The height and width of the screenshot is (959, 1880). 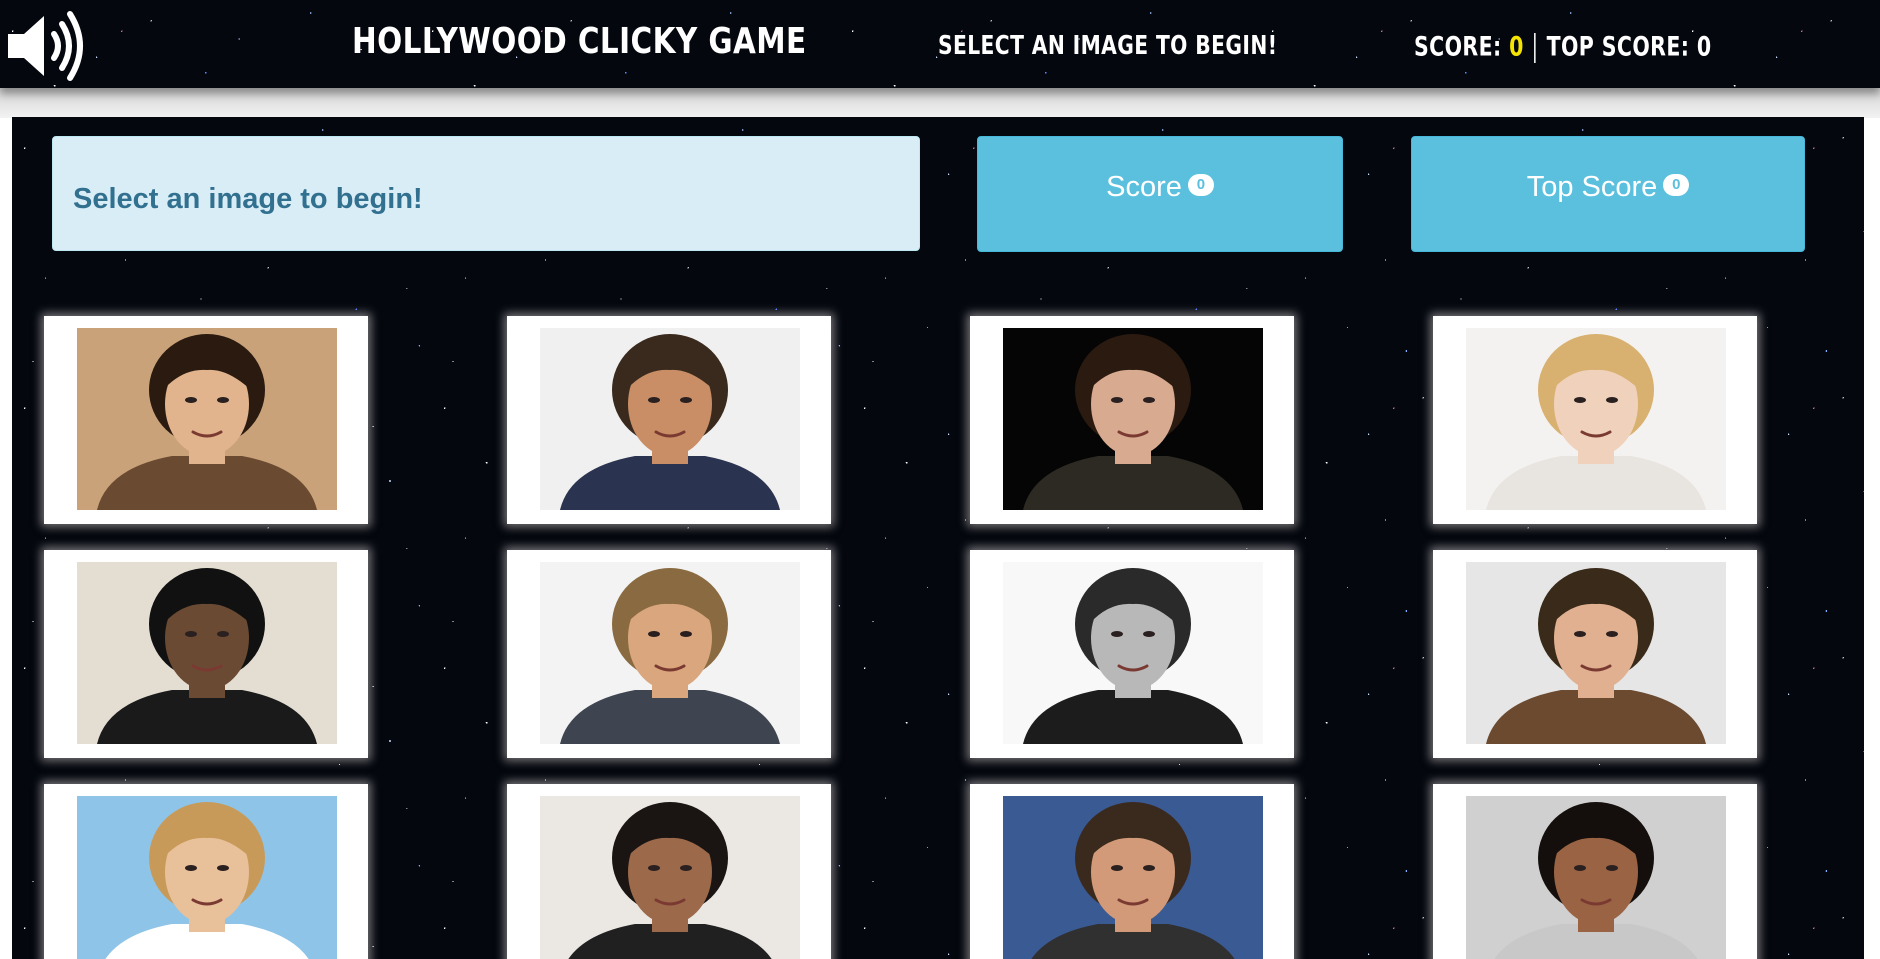 I want to click on top-score-button-label: Top Score, so click(x=1592, y=187).